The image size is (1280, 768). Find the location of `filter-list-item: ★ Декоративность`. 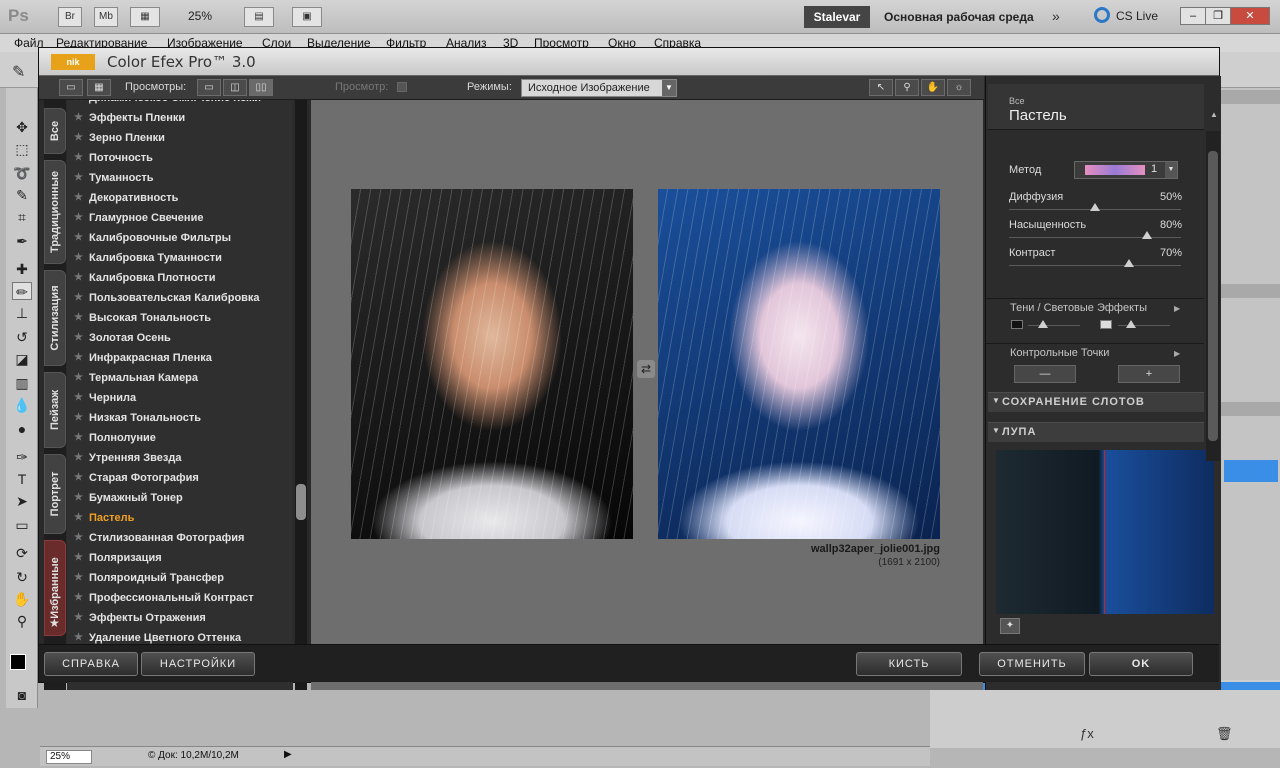

filter-list-item: ★ Декоративность is located at coordinates (180, 198).